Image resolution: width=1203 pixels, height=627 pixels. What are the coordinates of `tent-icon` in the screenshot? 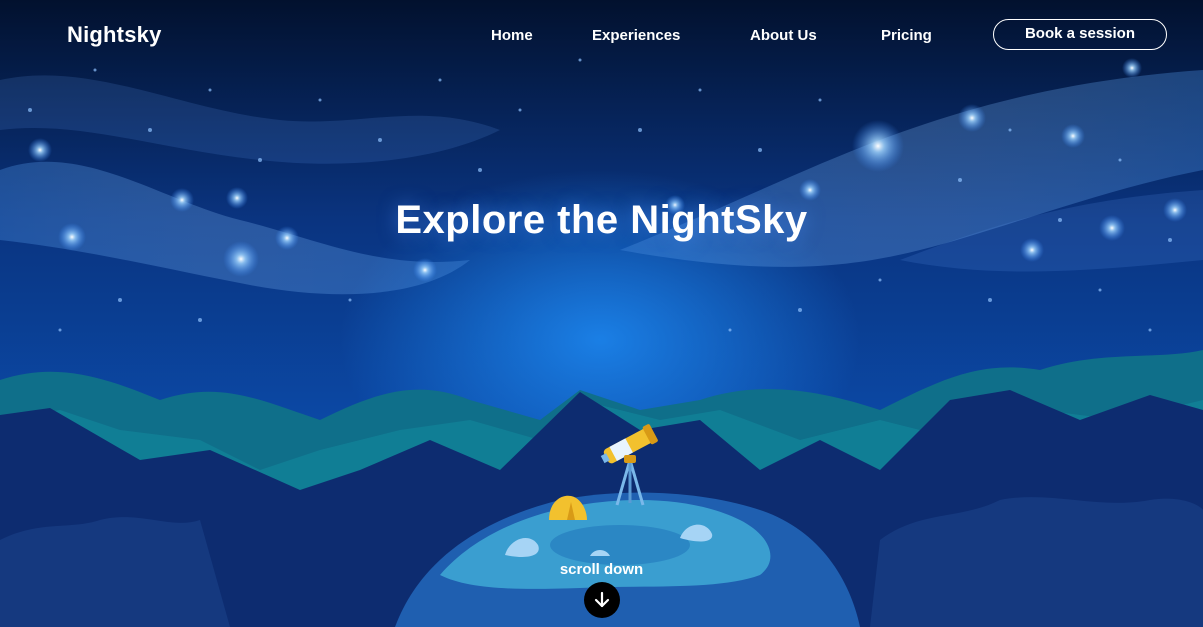 It's located at (568, 507).